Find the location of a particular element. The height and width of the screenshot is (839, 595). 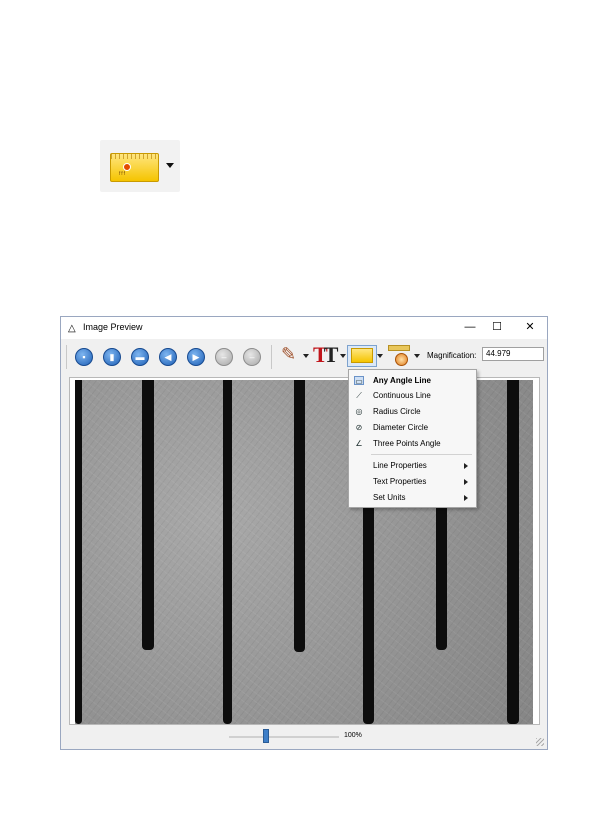

radius-circle-icon: ◎ is located at coordinates (359, 411).